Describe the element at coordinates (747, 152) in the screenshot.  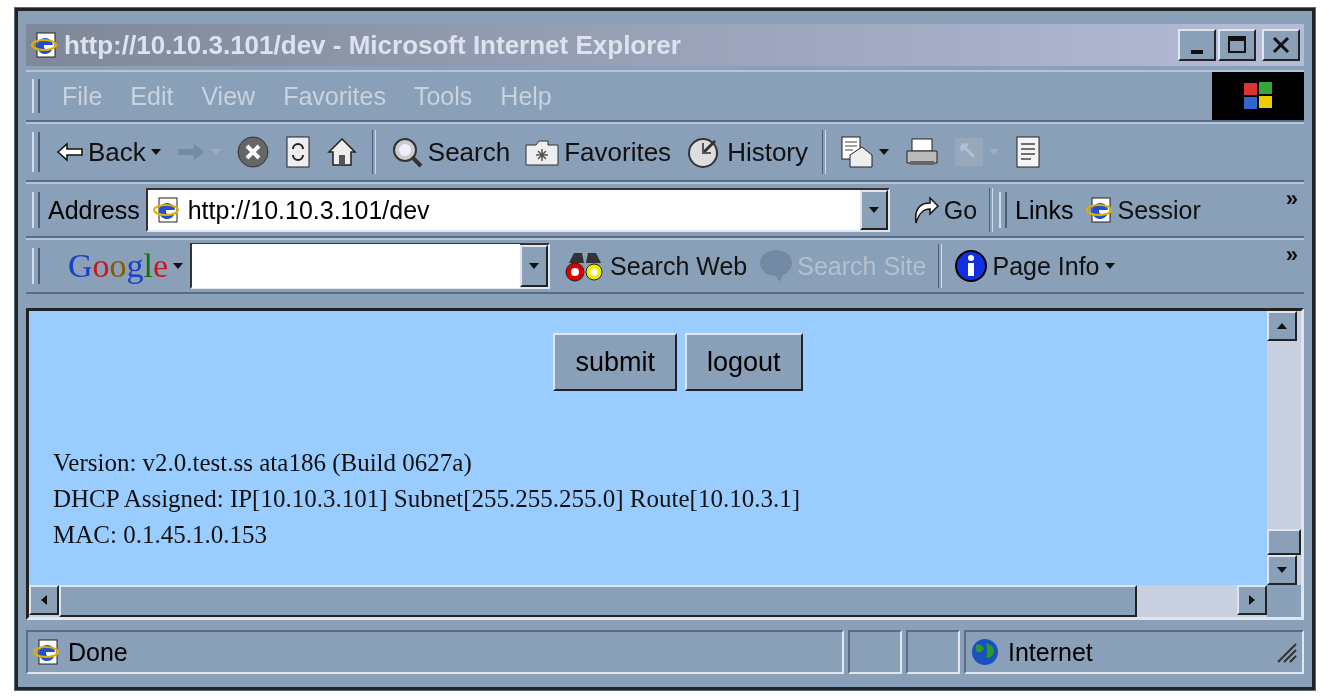
I see `history-button: History` at that location.